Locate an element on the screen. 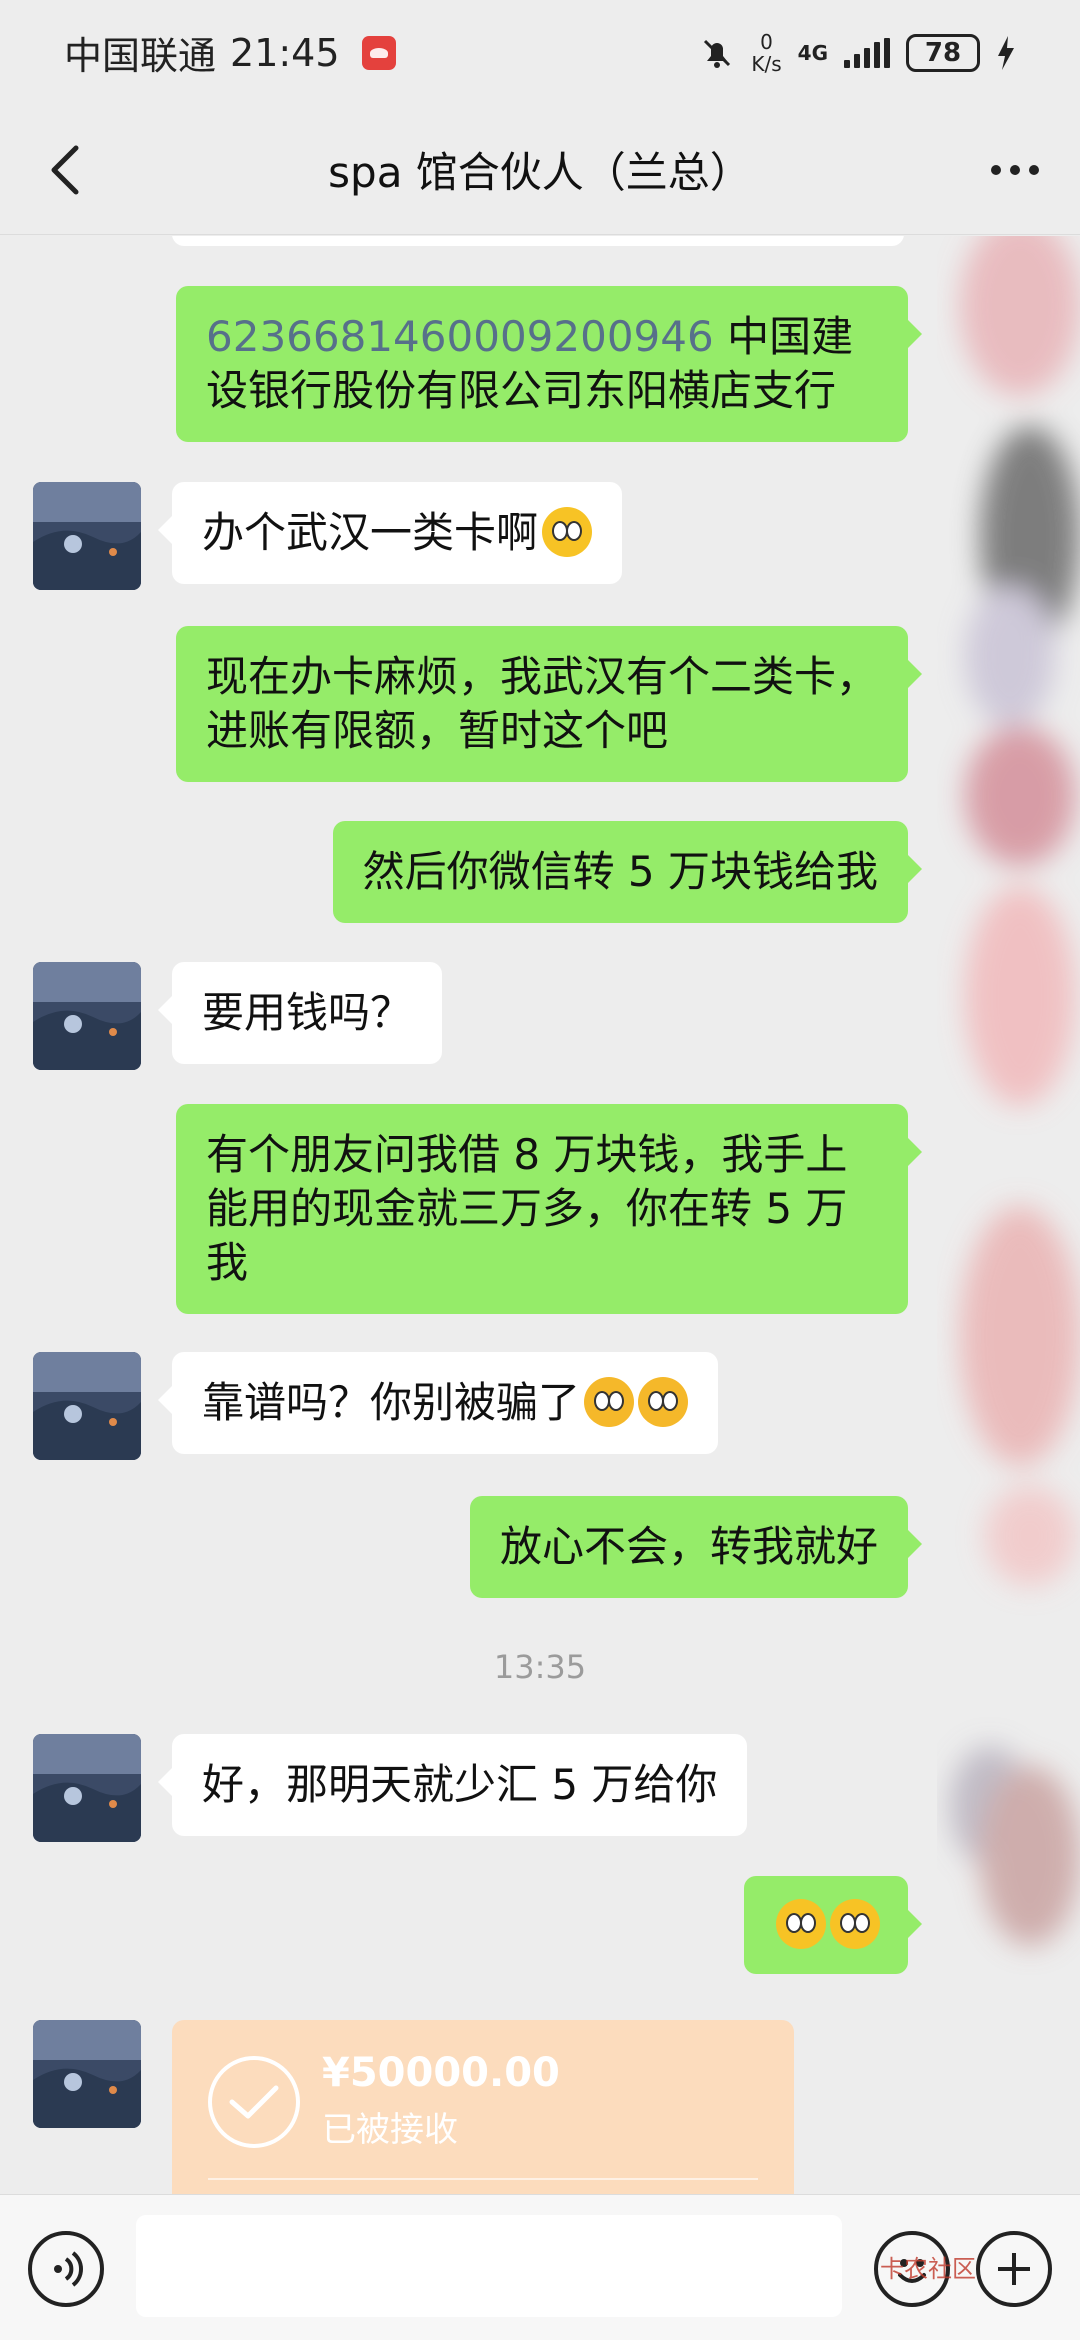 This screenshot has width=1080, height=2340. voice-icon is located at coordinates (68, 2269).